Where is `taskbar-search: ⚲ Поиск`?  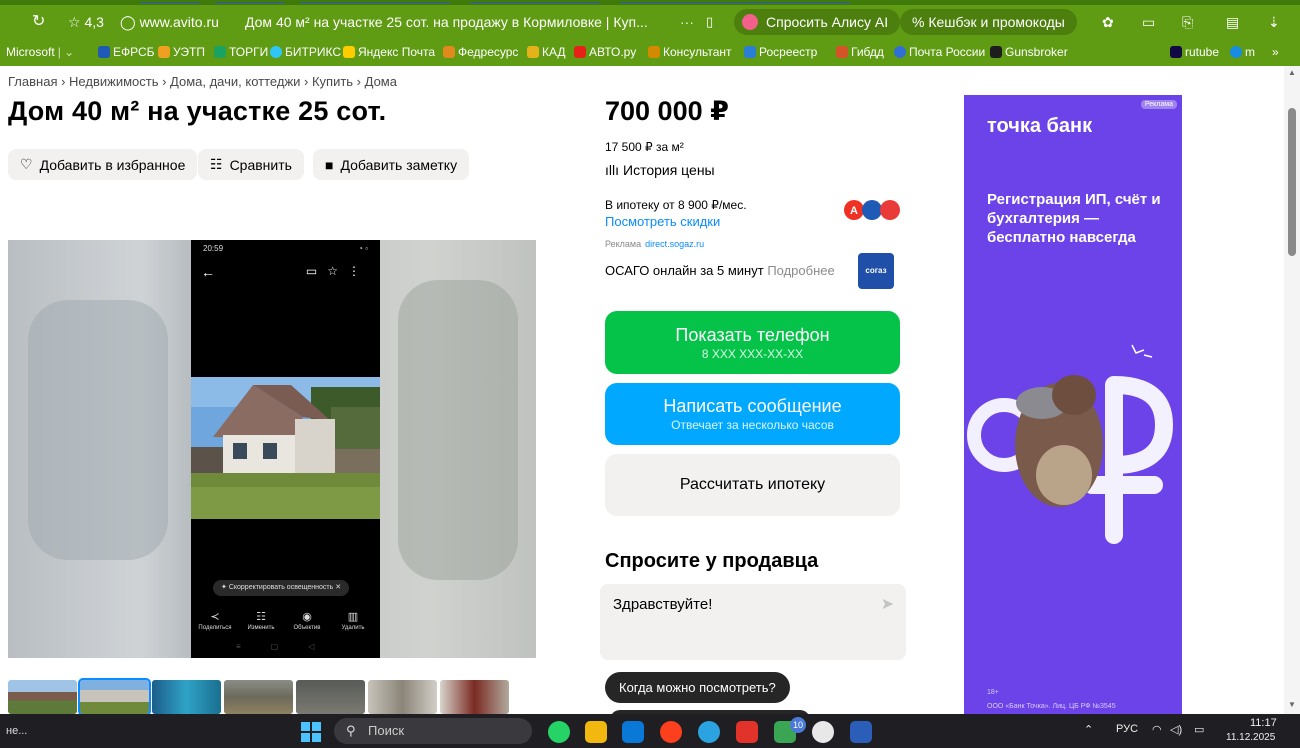
taskbar-search: ⚲ Поиск is located at coordinates (433, 731).